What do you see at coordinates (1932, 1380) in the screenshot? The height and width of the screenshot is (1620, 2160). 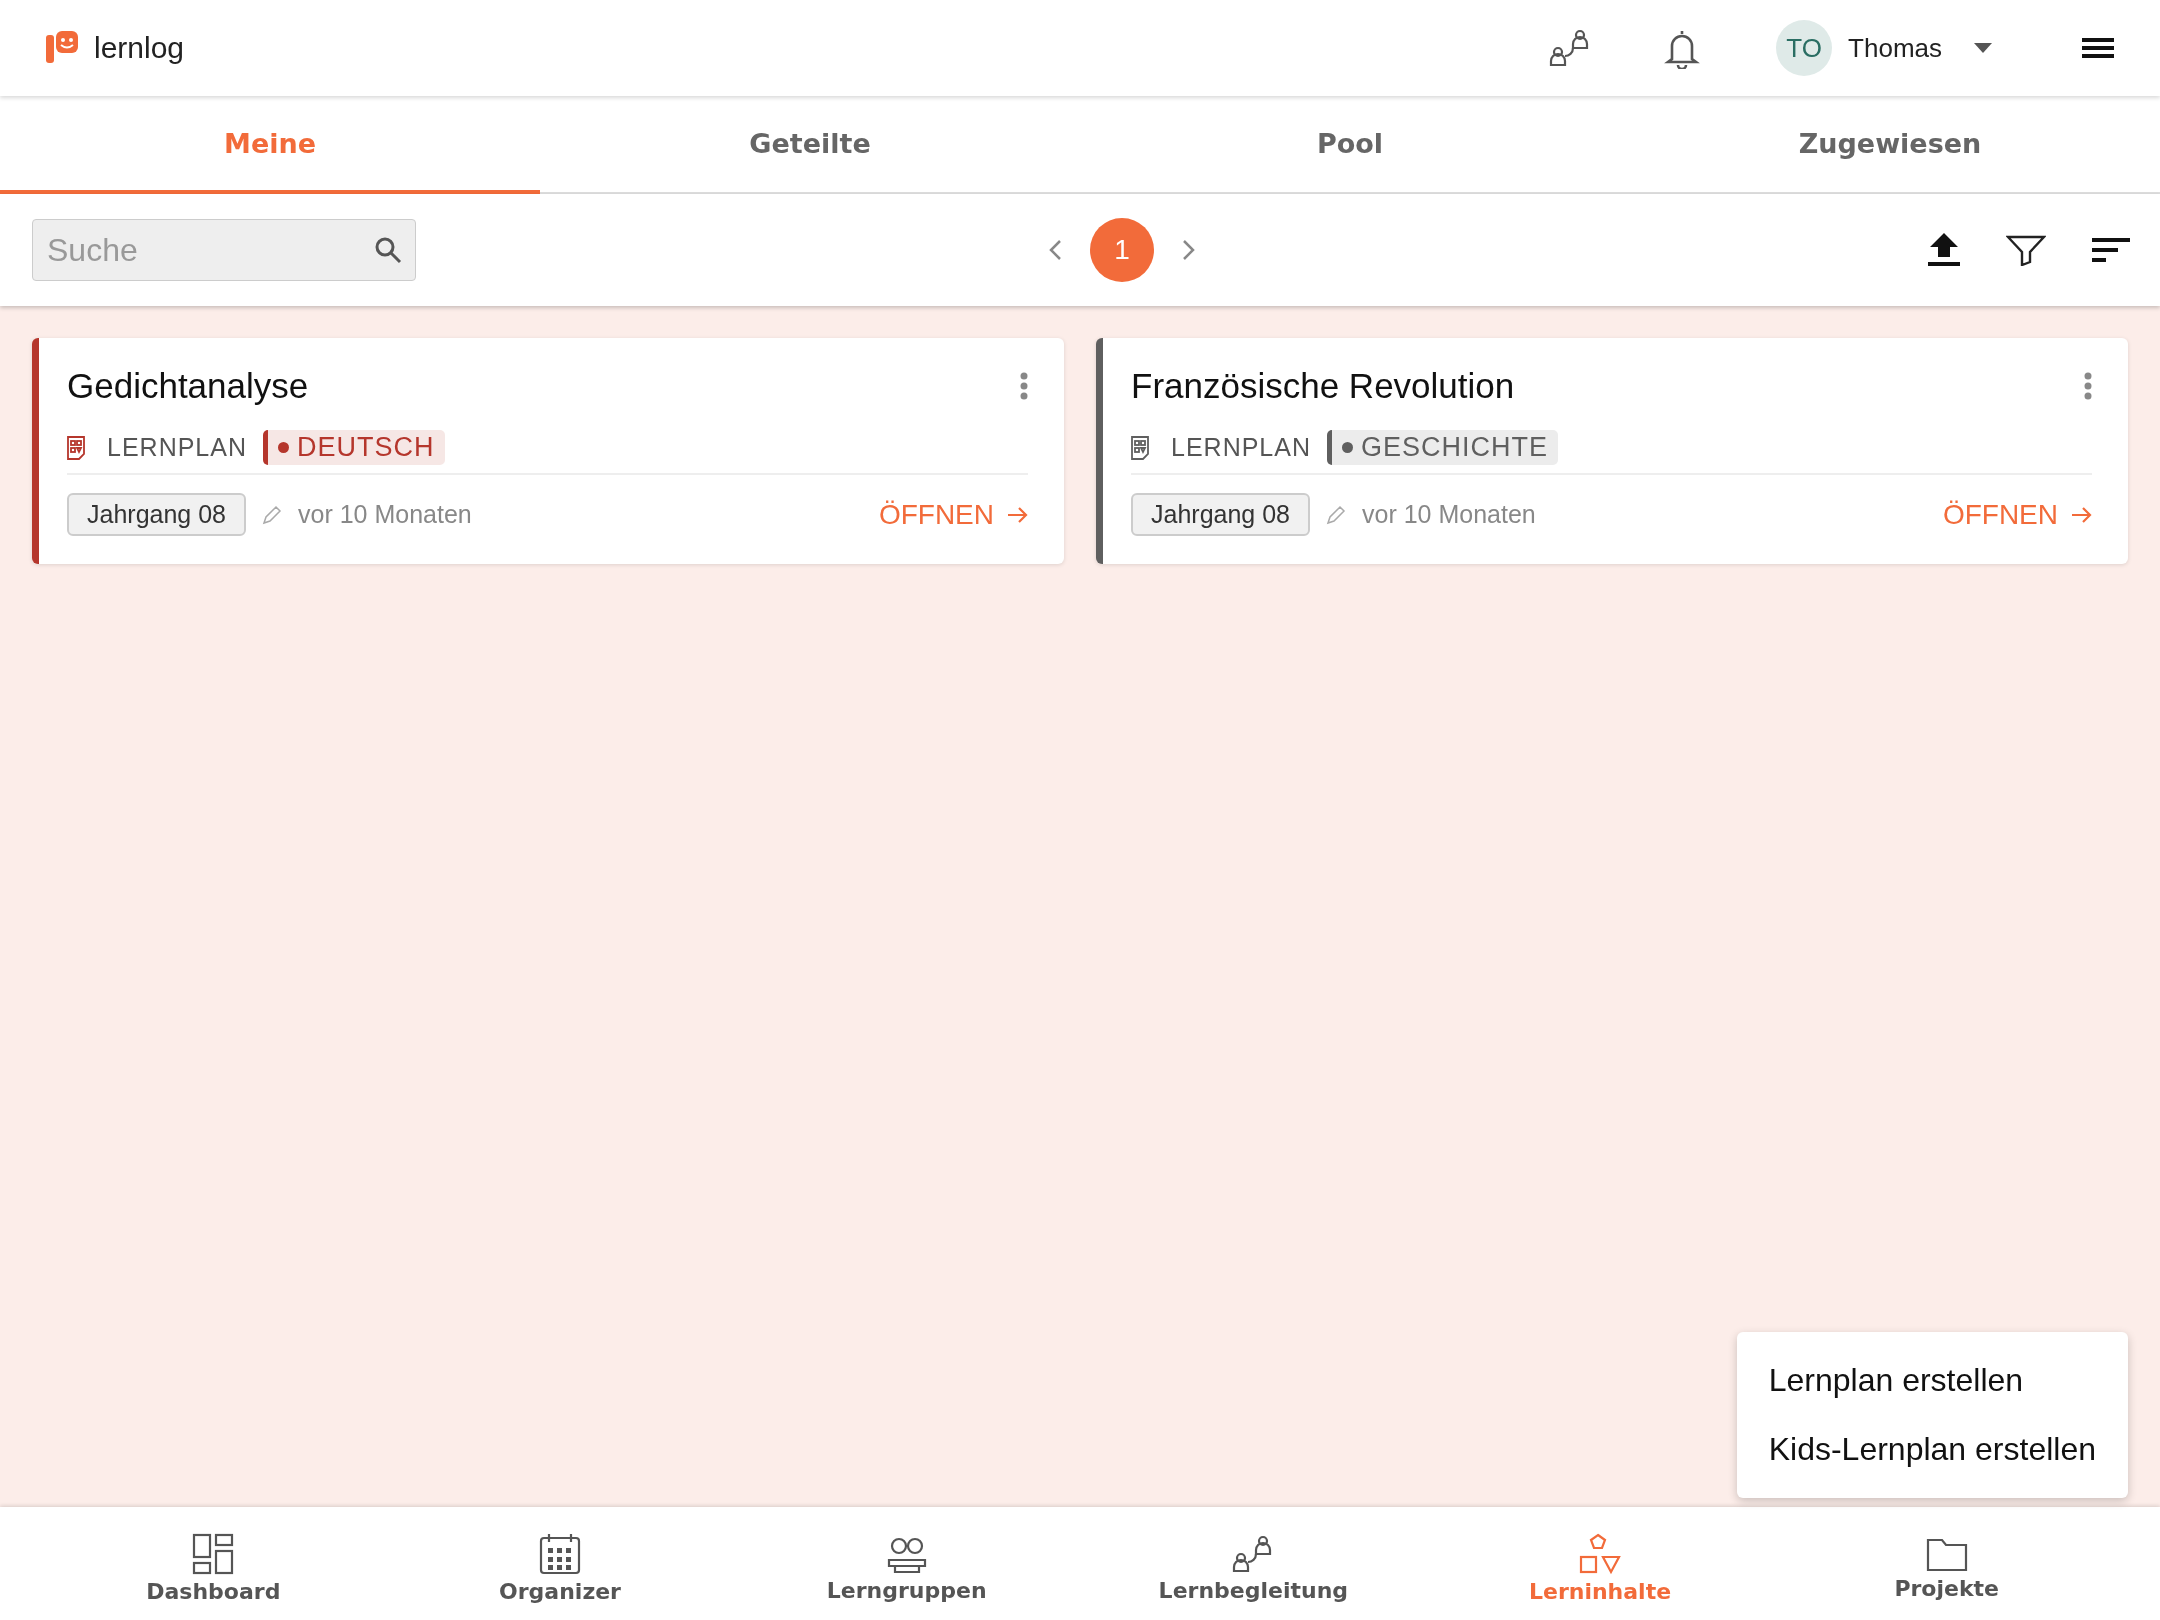 I see `menu-item: Lernplan erstellen` at bounding box center [1932, 1380].